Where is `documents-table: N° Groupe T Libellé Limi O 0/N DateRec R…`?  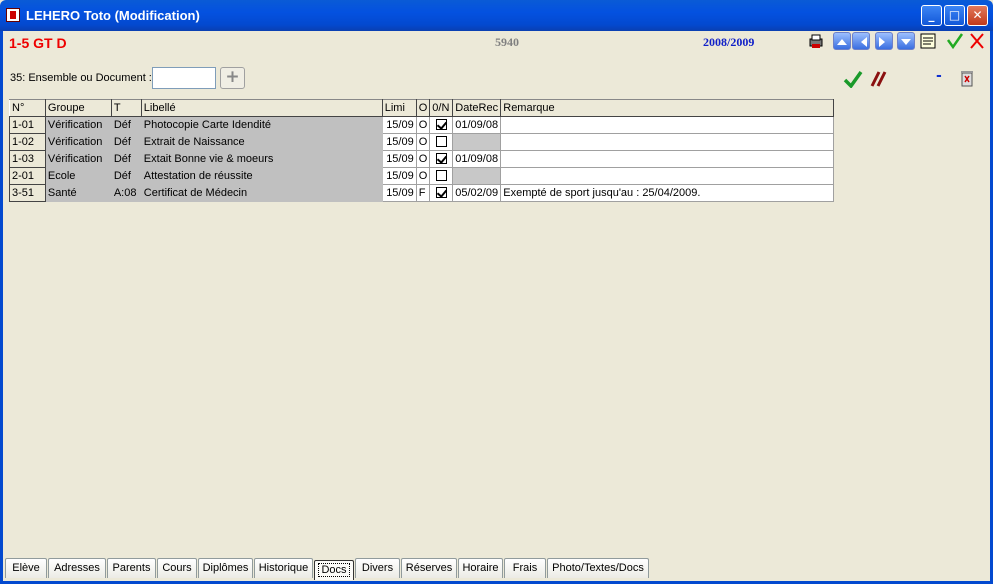
documents-table: N° Groupe T Libellé Limi O 0/N DateRec R… is located at coordinates (421, 150).